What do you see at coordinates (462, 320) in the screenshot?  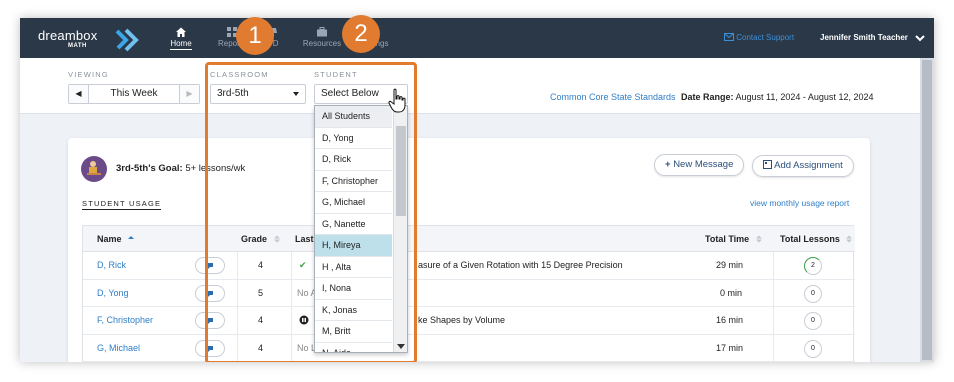 I see `last-lesson-text: ke Shapes by Volume` at bounding box center [462, 320].